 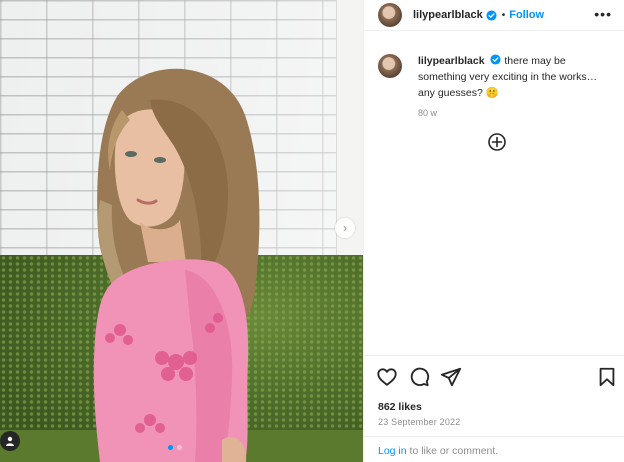 I want to click on user-tag-icon, so click(x=10, y=441).